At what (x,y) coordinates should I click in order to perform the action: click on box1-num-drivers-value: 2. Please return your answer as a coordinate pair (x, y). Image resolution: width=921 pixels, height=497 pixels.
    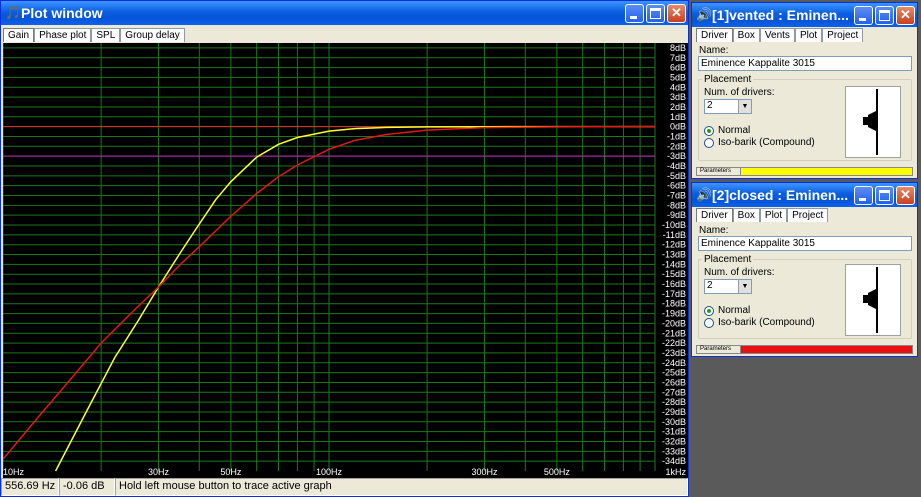
    Looking at the image, I should click on (710, 105).